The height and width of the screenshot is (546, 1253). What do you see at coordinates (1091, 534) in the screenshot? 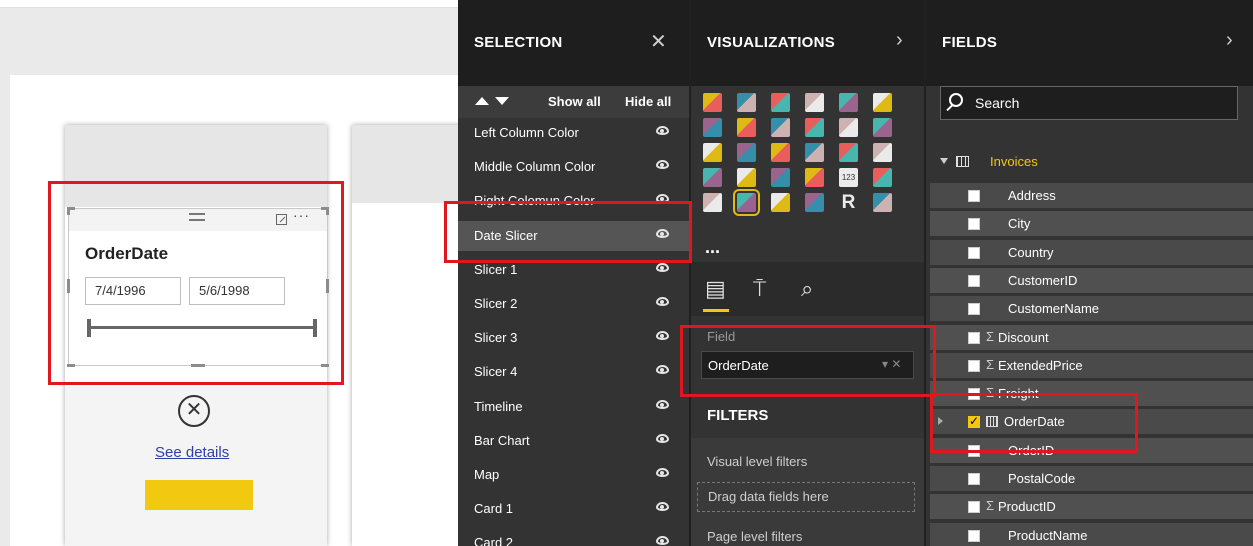
I see `field-item: ProductName` at bounding box center [1091, 534].